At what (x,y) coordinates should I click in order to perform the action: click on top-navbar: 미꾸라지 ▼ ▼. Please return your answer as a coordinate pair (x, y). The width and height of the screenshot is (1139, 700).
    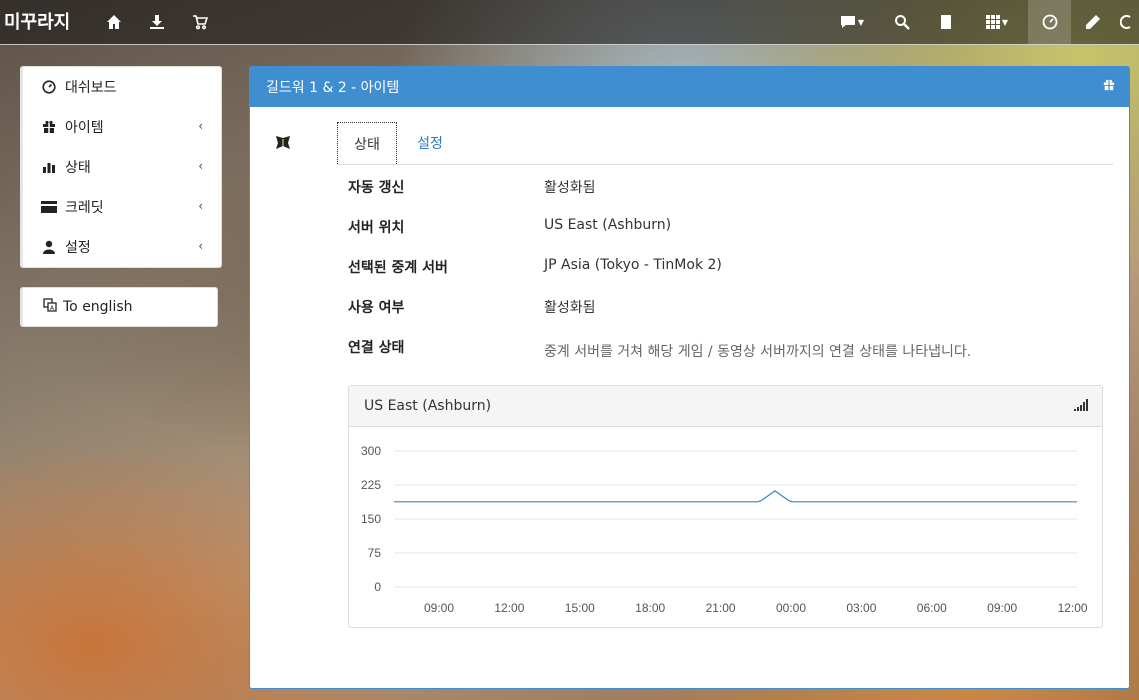
    Looking at the image, I should click on (569, 22).